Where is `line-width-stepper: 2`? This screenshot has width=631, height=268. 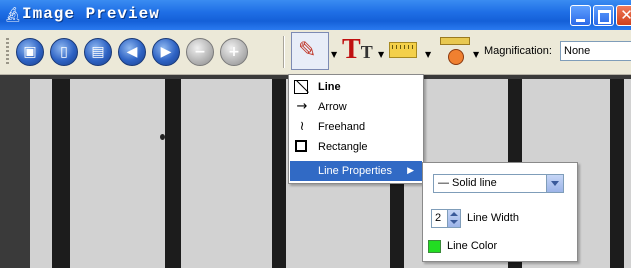 line-width-stepper: 2 is located at coordinates (446, 218).